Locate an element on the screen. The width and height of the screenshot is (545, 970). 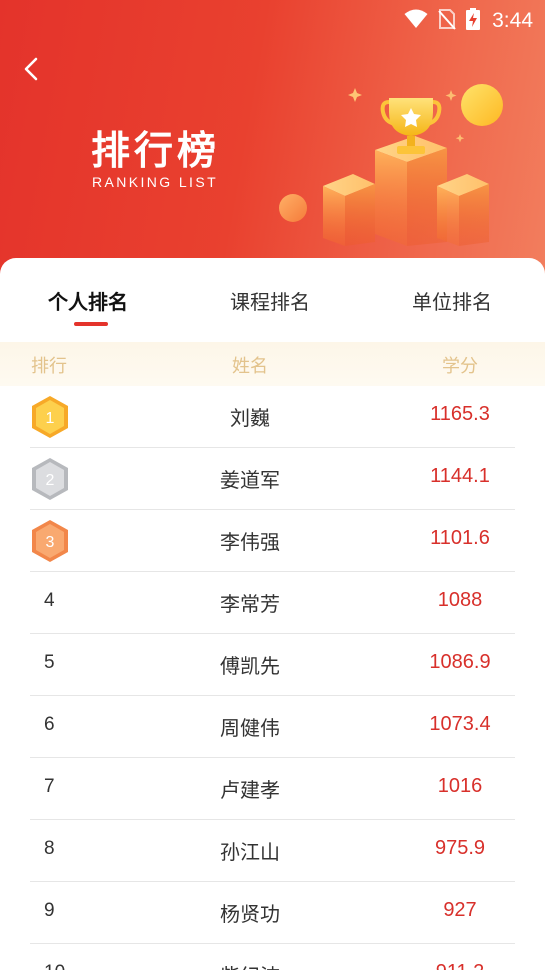
silver-medal-number: 2 is located at coordinates (50, 480).